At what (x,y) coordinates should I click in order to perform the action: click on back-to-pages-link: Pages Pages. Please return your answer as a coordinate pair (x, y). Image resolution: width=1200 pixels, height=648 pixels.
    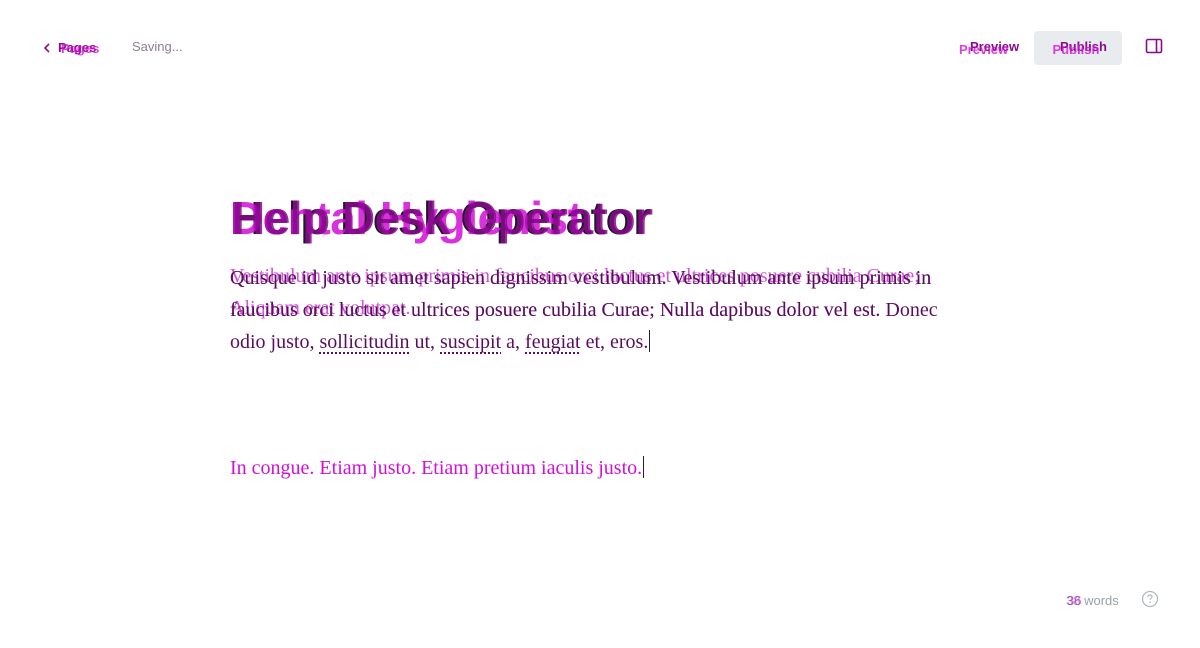
    Looking at the image, I should click on (71, 48).